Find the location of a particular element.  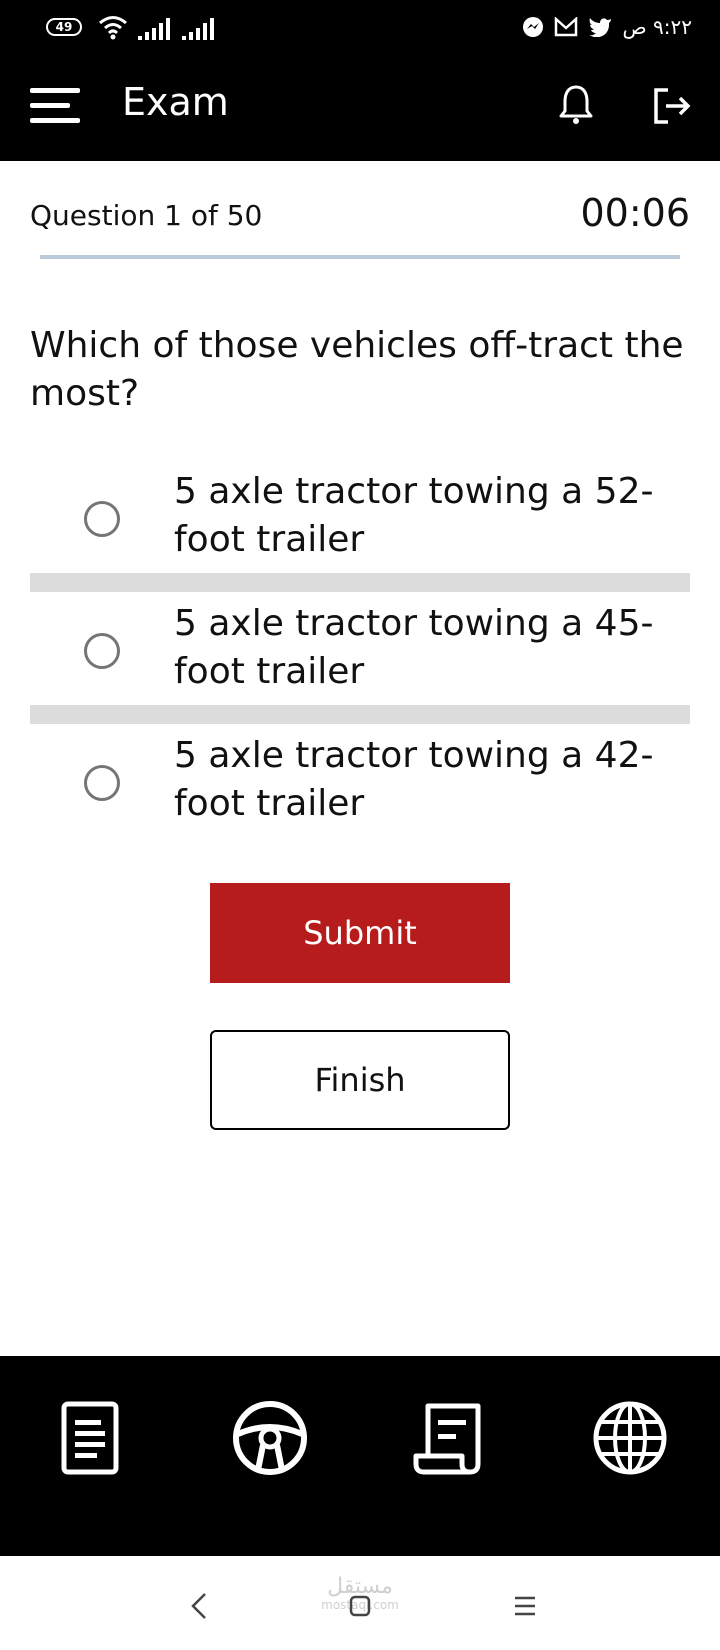

status-bar: 49 ٩:٢٢ ص is located at coordinates (360, 28).